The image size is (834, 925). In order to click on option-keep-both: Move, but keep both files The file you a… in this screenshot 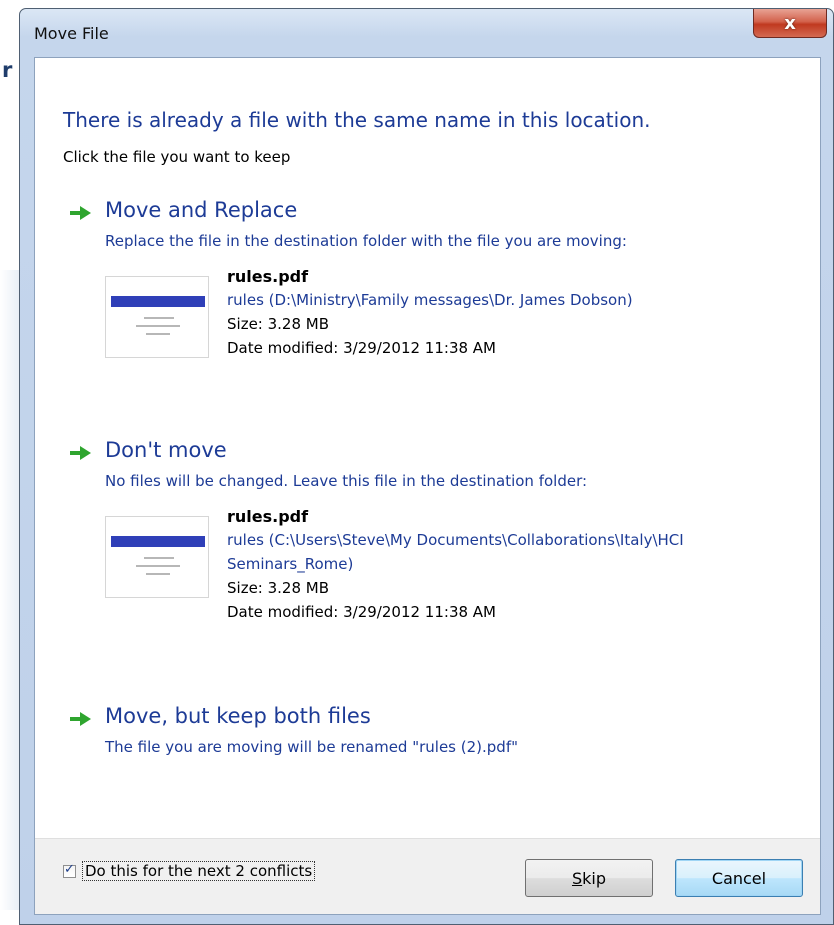, I will do `click(429, 736)`.